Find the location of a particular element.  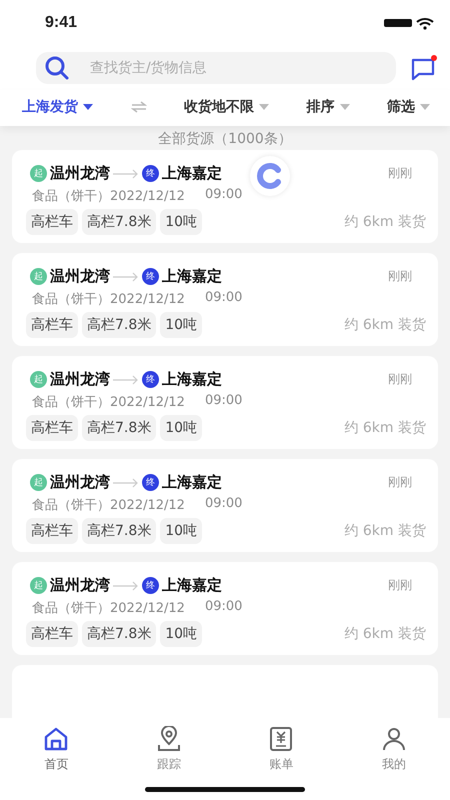

filter-dropdown: 收货地不限 is located at coordinates (226, 107).